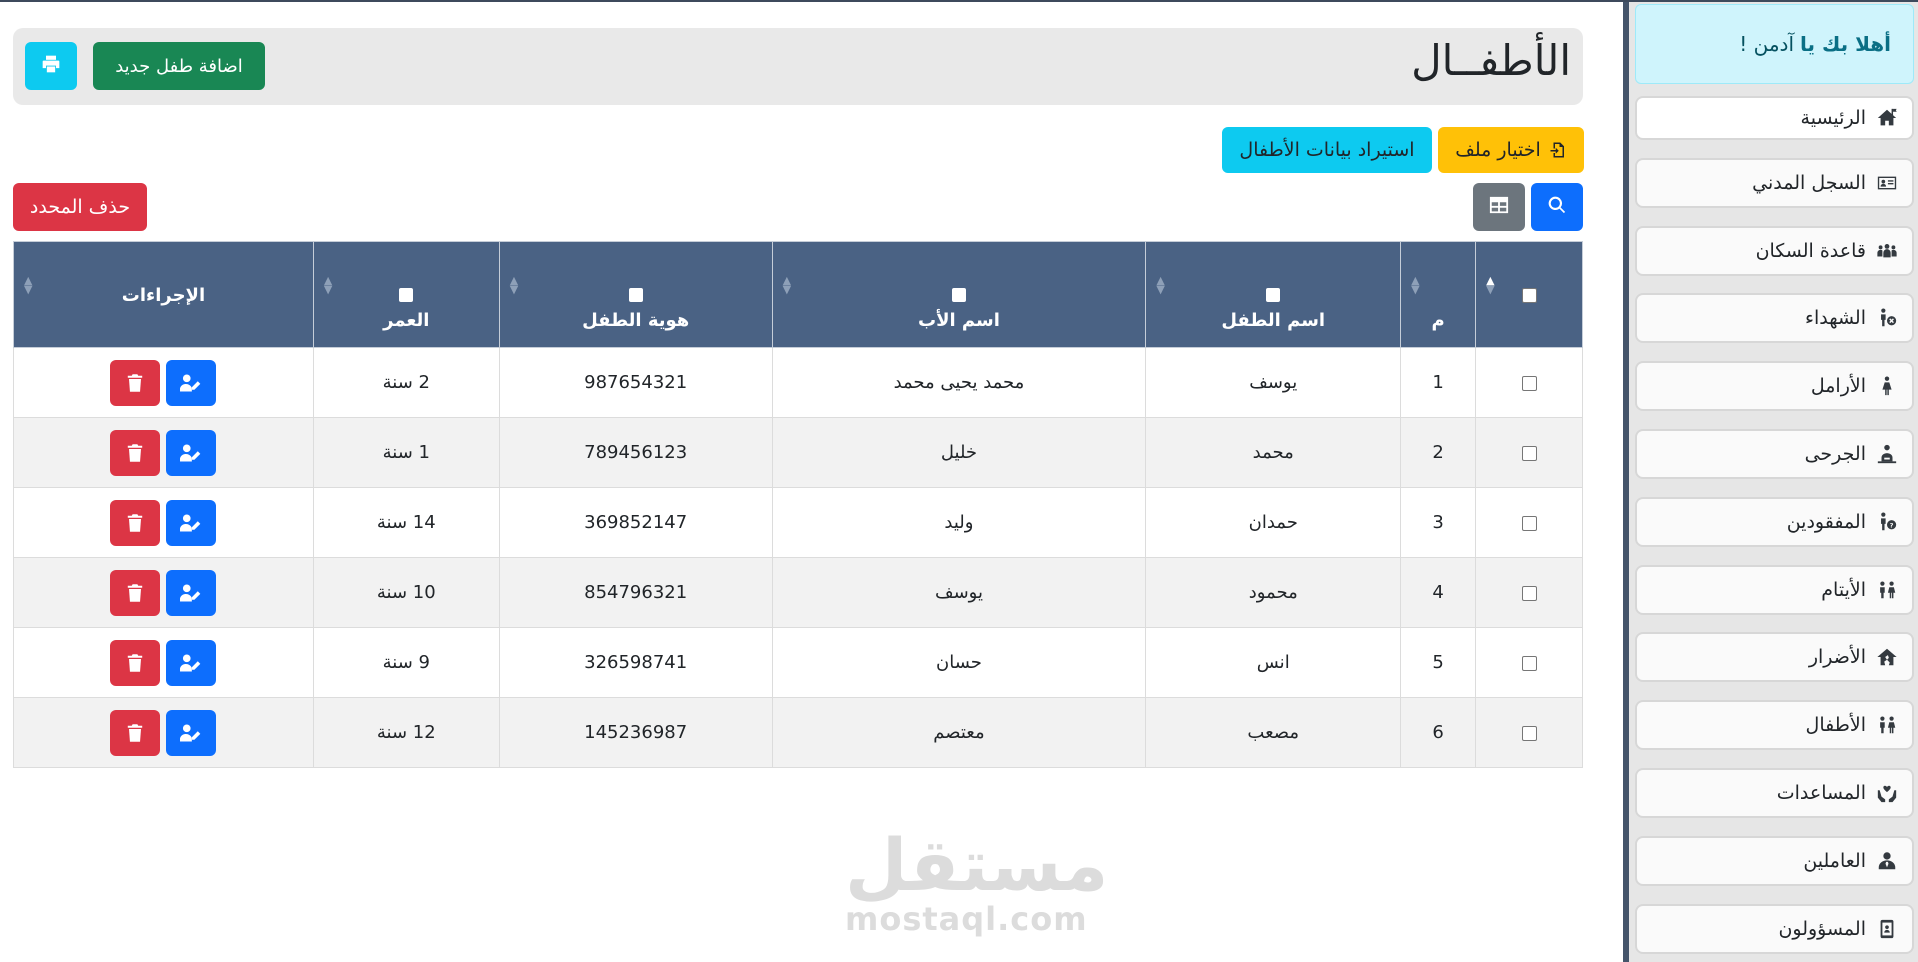  I want to click on search-icon, so click(1557, 207).